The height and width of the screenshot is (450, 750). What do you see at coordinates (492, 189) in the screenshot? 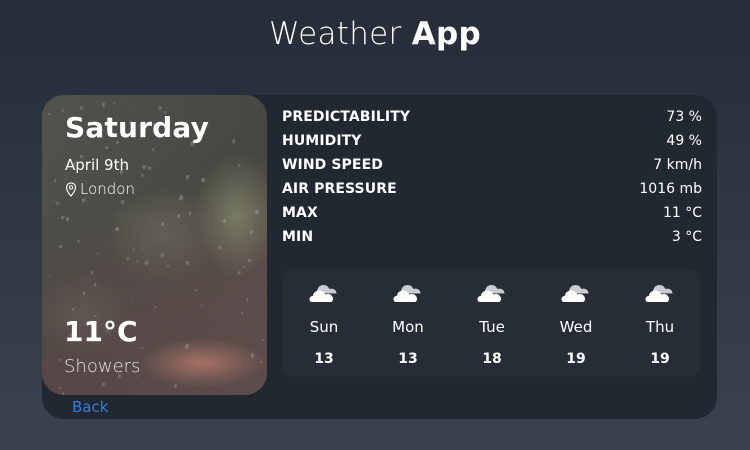
I see `stat-air-pressure: AIR PRESSURE 1016 mb` at bounding box center [492, 189].